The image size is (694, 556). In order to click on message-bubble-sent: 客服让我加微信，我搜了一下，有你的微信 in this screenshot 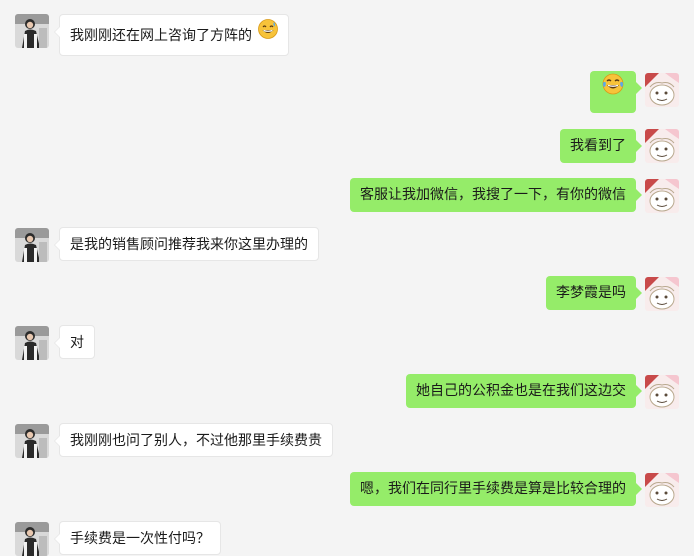, I will do `click(496, 195)`.